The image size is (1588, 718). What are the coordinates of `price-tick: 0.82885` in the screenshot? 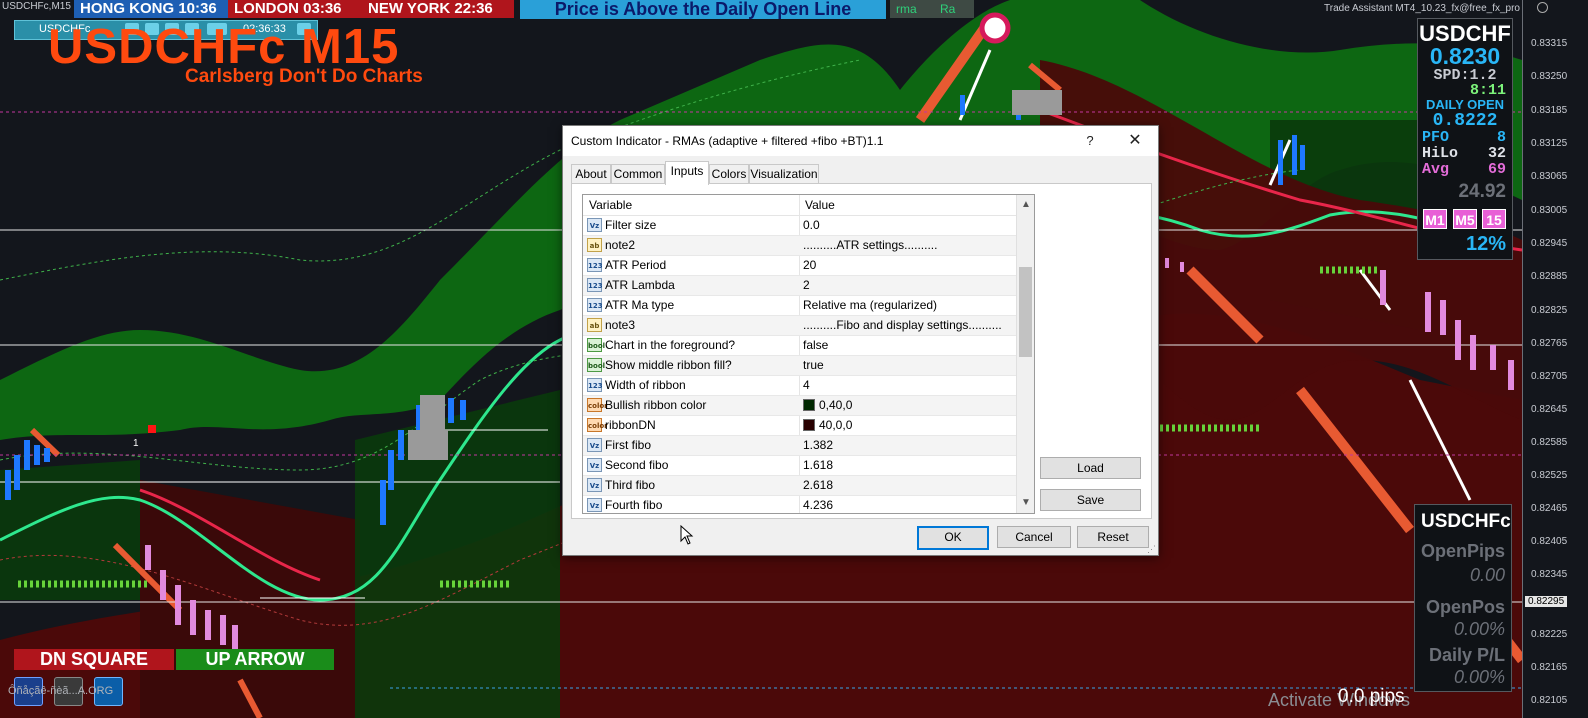 It's located at (1549, 276).